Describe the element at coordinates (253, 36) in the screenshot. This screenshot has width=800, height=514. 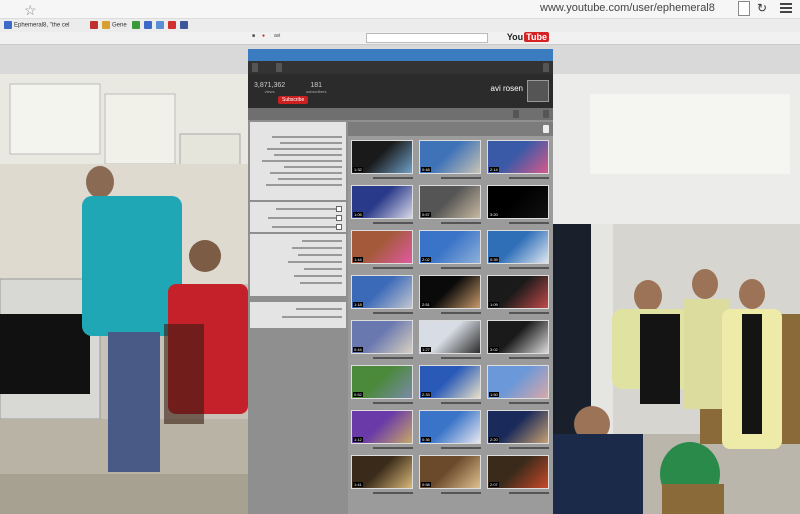
I see `account-avatar: ■` at that location.